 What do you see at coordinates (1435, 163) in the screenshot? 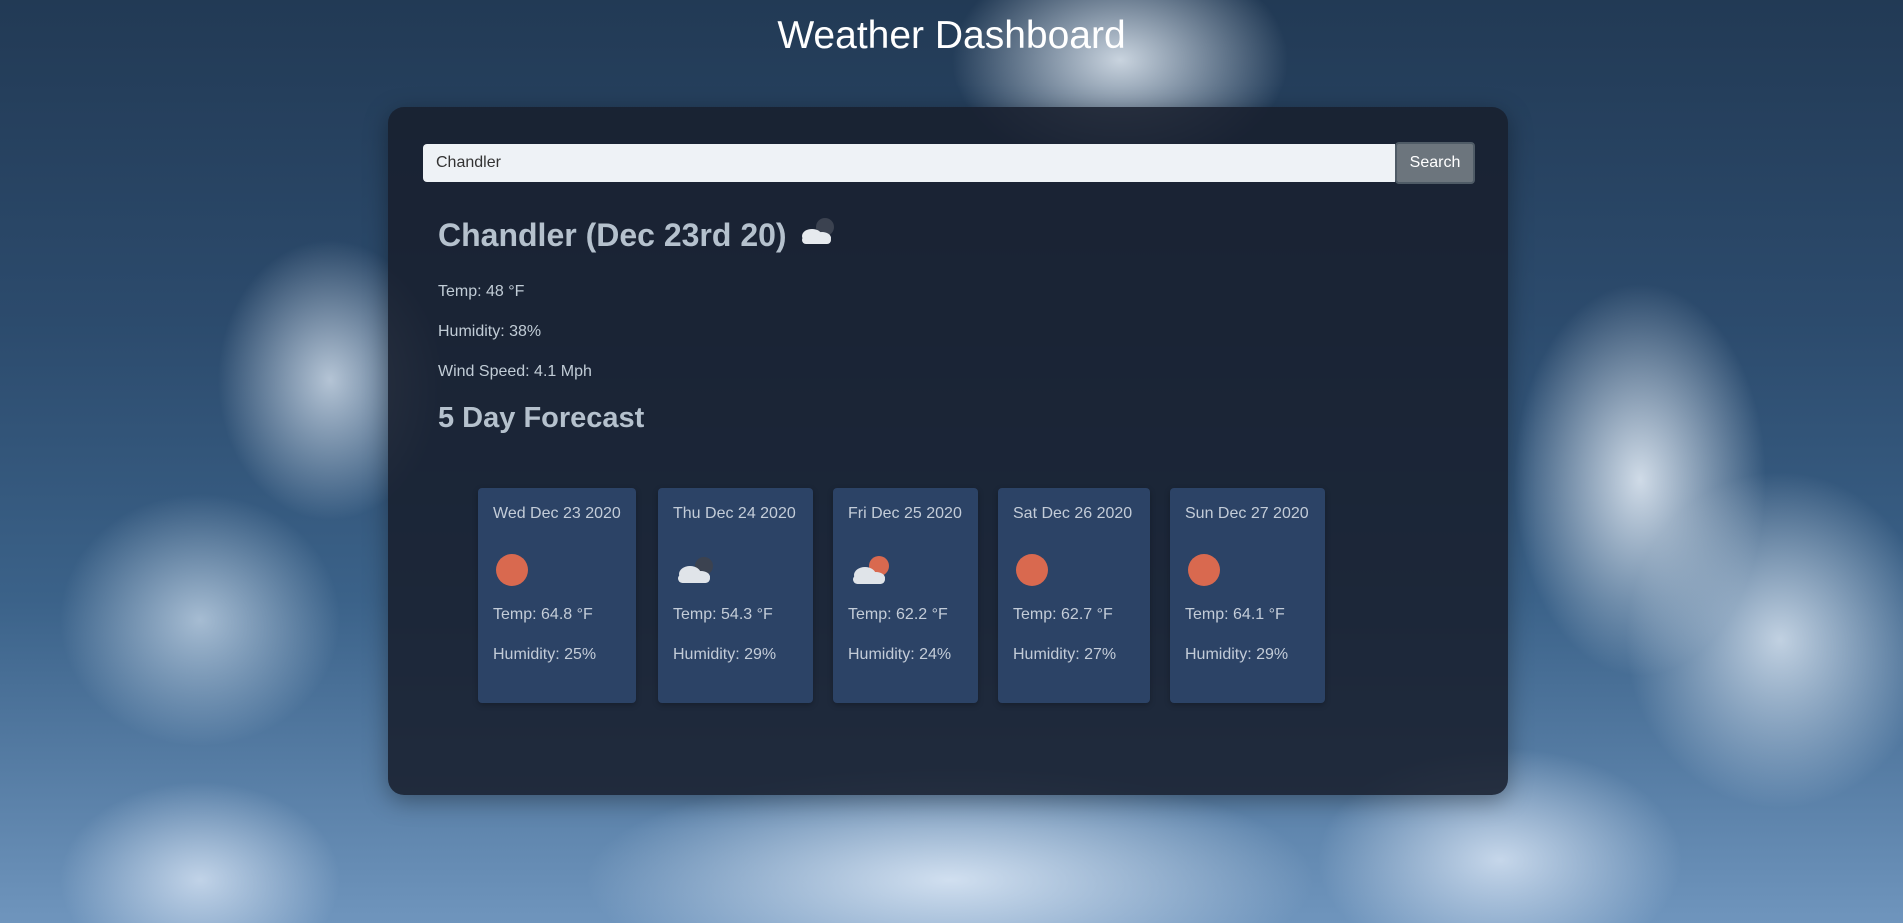
I see `search-button: Search` at bounding box center [1435, 163].